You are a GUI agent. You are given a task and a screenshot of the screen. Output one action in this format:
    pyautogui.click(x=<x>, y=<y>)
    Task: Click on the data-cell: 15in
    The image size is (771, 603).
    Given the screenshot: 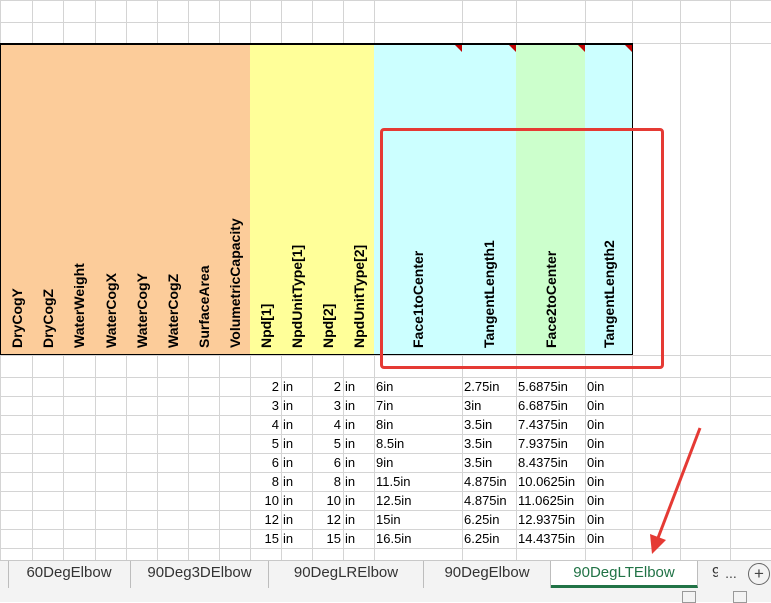 What is the action you would take?
    pyautogui.click(x=418, y=519)
    